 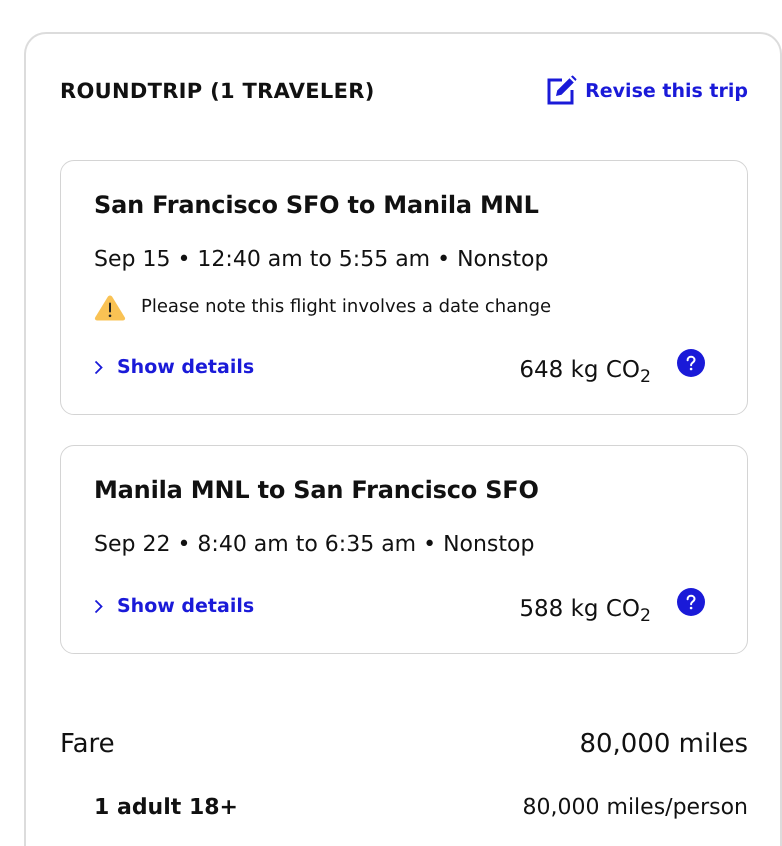 What do you see at coordinates (317, 205) in the screenshot?
I see `flight-route: San Francisco SFO to Manila MNL` at bounding box center [317, 205].